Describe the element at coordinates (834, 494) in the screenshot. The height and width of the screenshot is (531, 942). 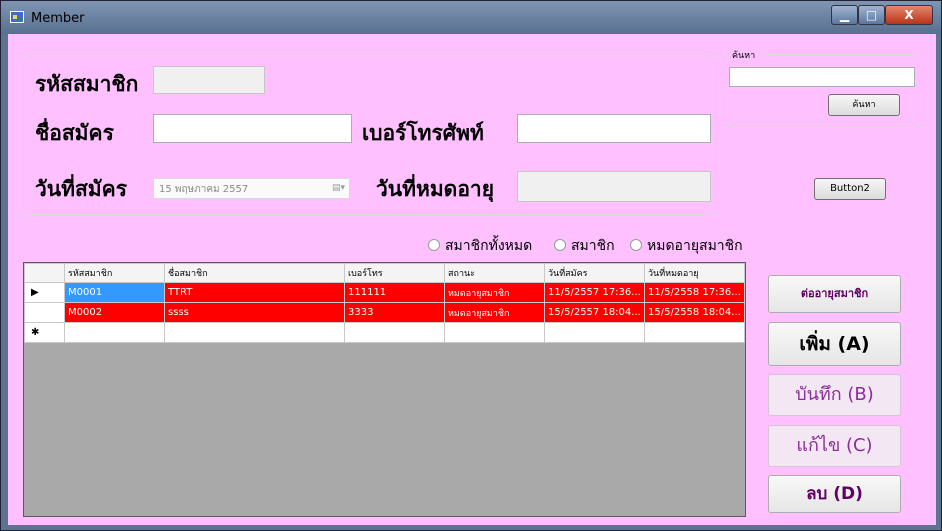
I see `delete-button: ลบ (D)` at that location.